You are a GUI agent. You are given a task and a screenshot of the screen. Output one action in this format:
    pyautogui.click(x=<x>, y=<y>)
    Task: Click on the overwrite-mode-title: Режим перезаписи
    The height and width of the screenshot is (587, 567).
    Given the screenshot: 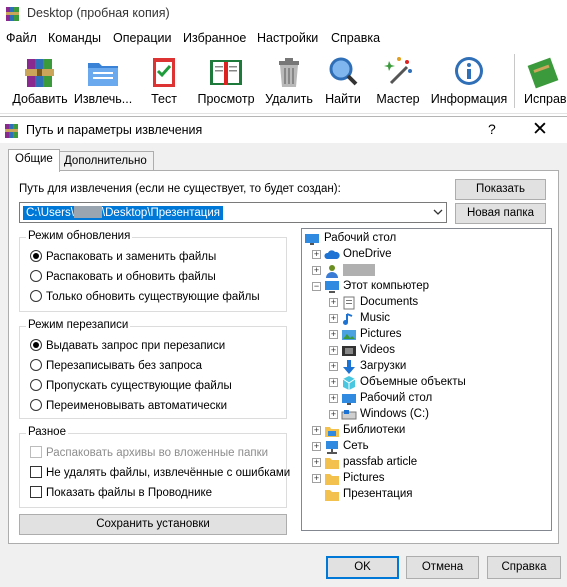 What is the action you would take?
    pyautogui.click(x=78, y=325)
    